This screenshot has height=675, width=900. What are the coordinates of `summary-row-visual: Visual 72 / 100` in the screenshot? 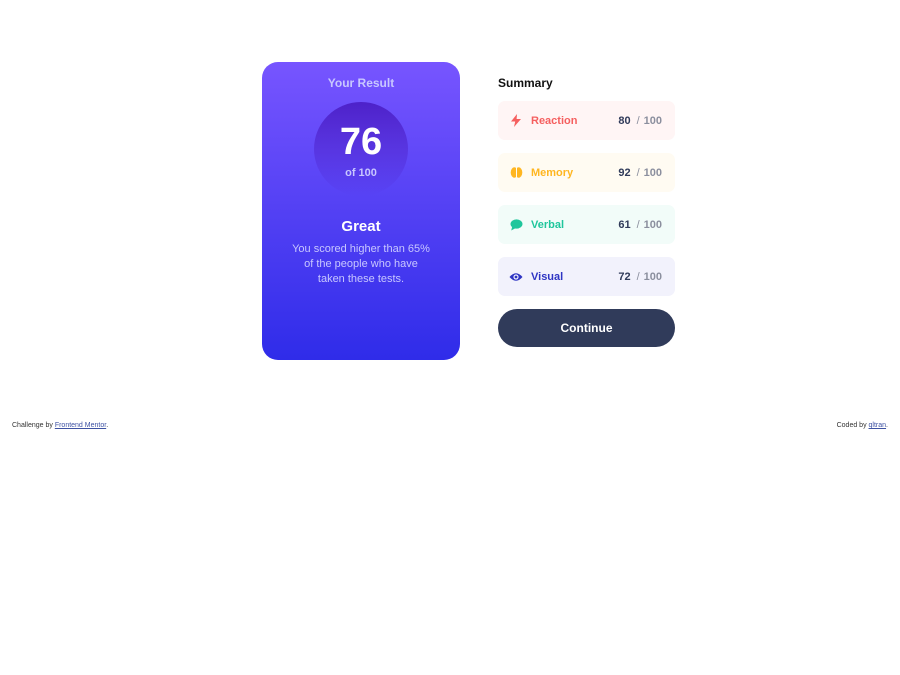 It's located at (586, 276).